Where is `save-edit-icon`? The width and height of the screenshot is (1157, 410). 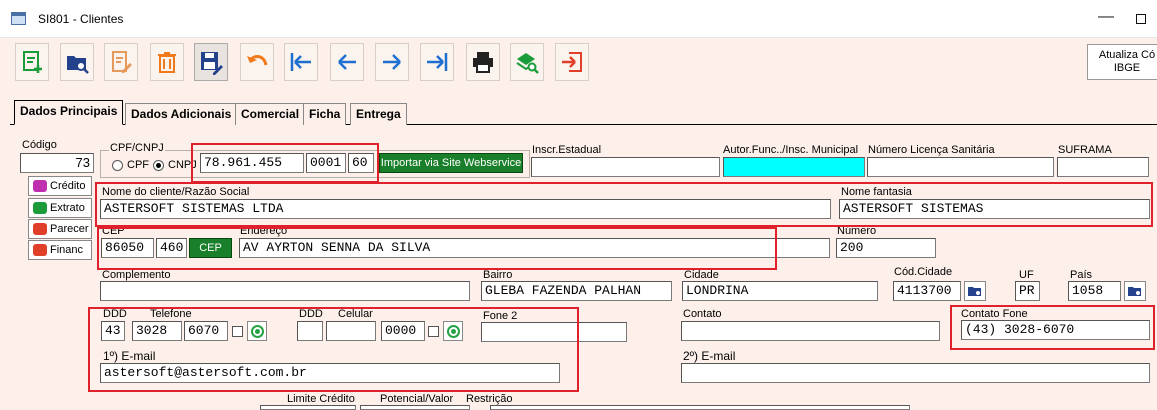
save-edit-icon is located at coordinates (212, 63).